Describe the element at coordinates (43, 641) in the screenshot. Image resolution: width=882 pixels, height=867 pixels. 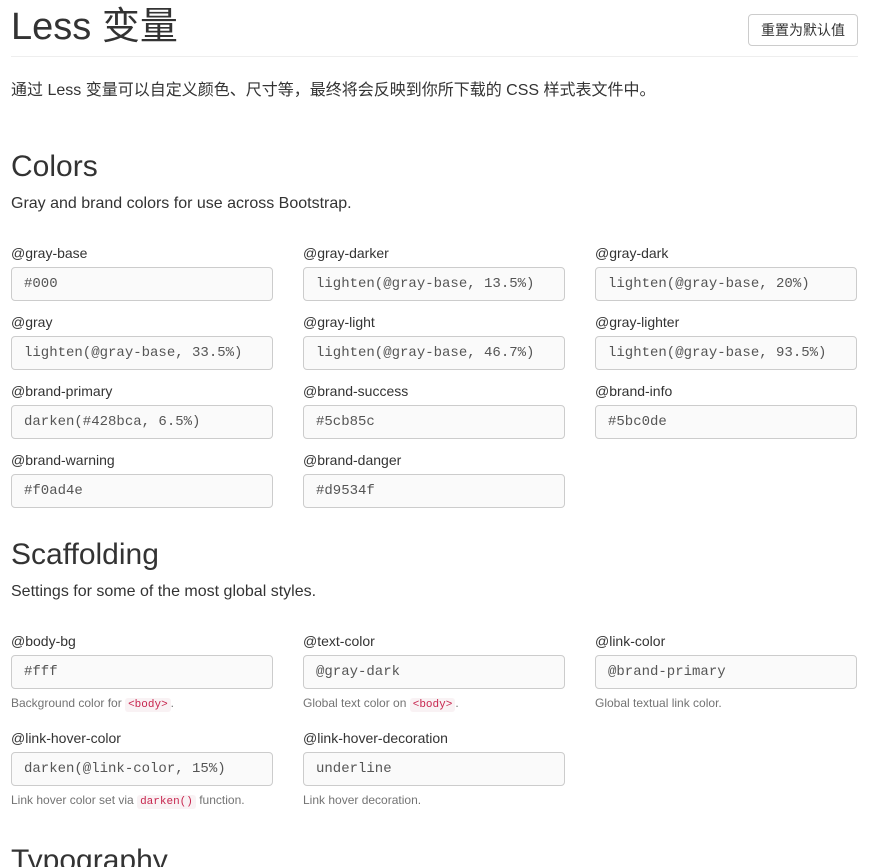
I see `var-label: @body-bg` at that location.